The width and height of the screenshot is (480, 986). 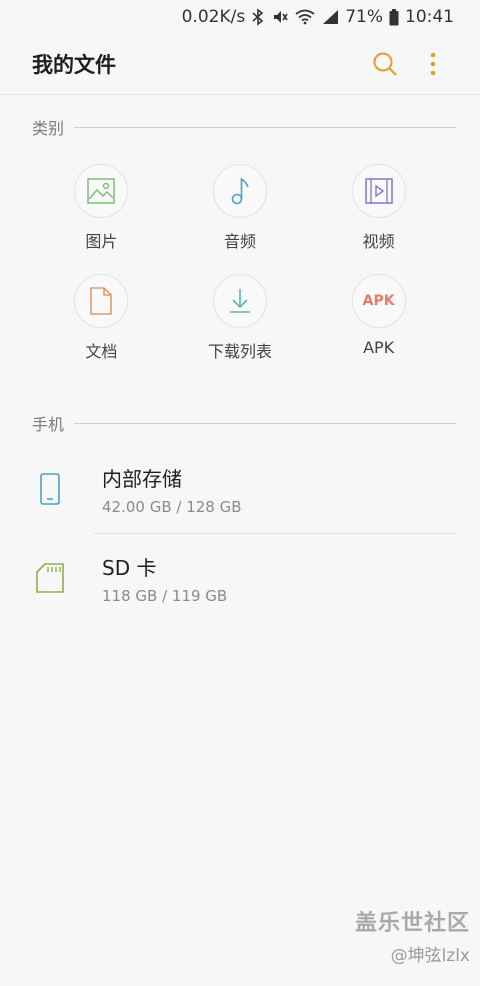 I want to click on storage-size: 118 GB / 119 GB, so click(x=165, y=595).